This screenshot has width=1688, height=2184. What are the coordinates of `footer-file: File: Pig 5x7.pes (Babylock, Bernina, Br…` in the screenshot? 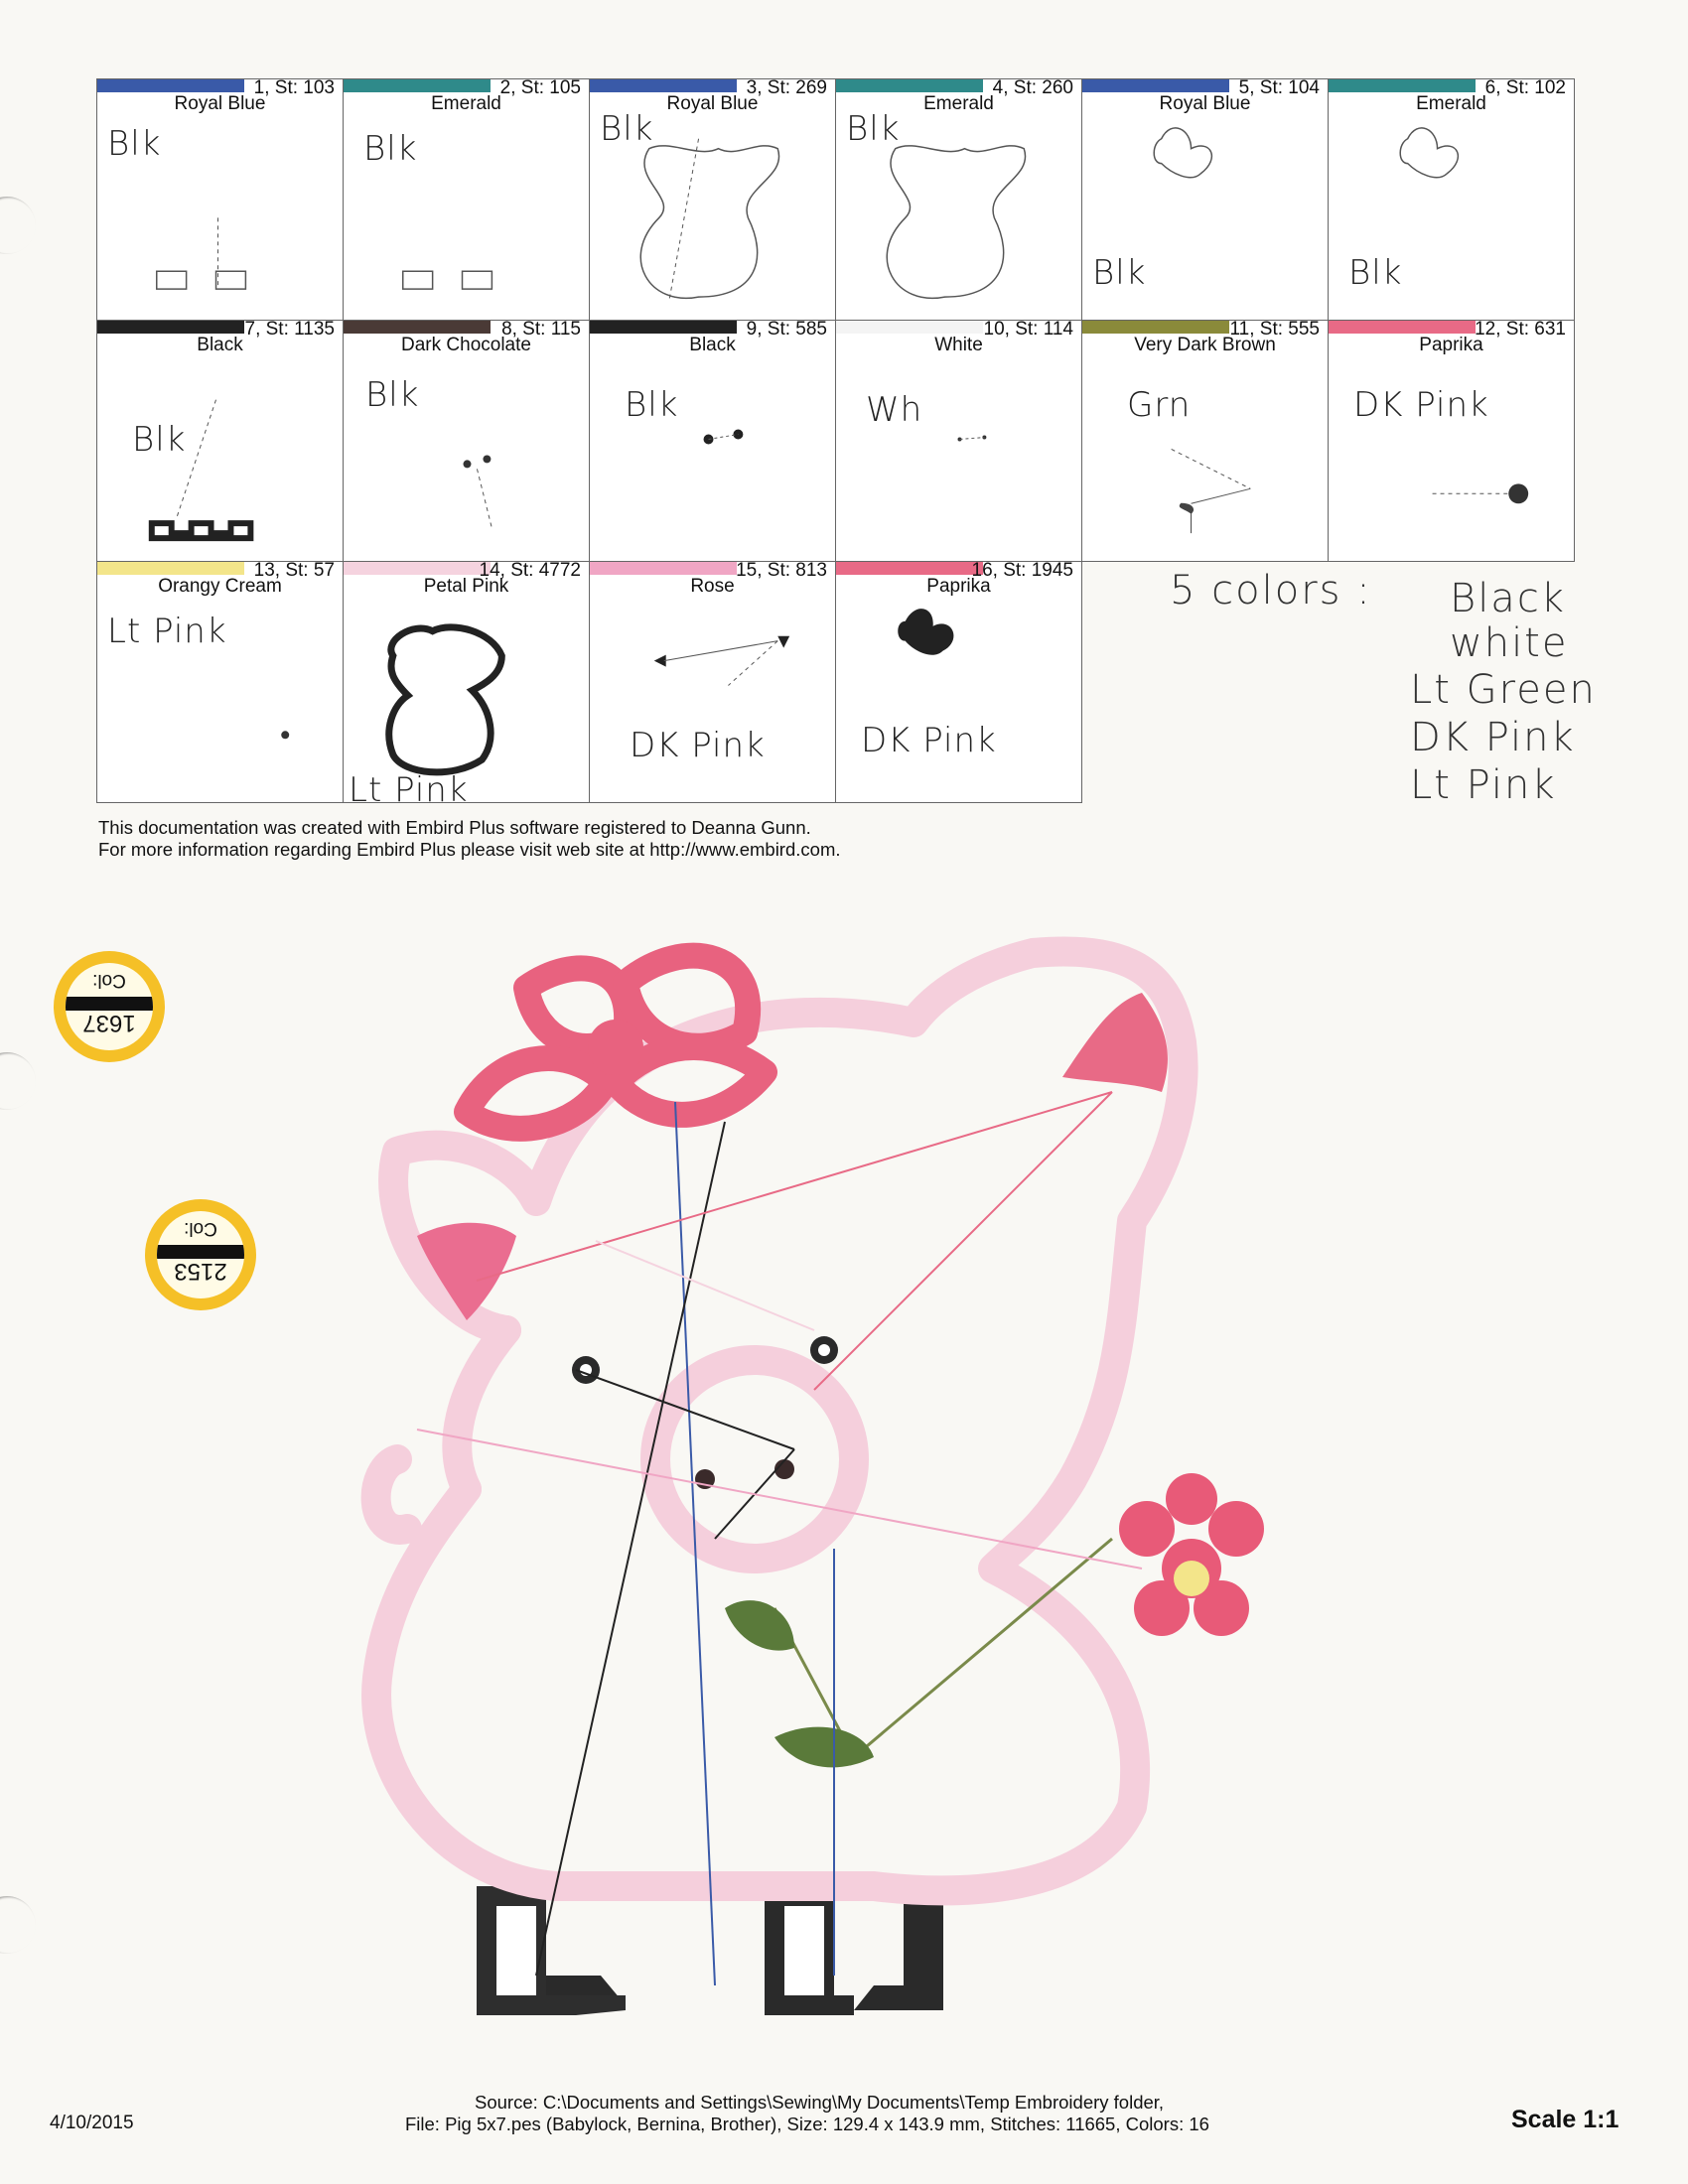 It's located at (807, 2124).